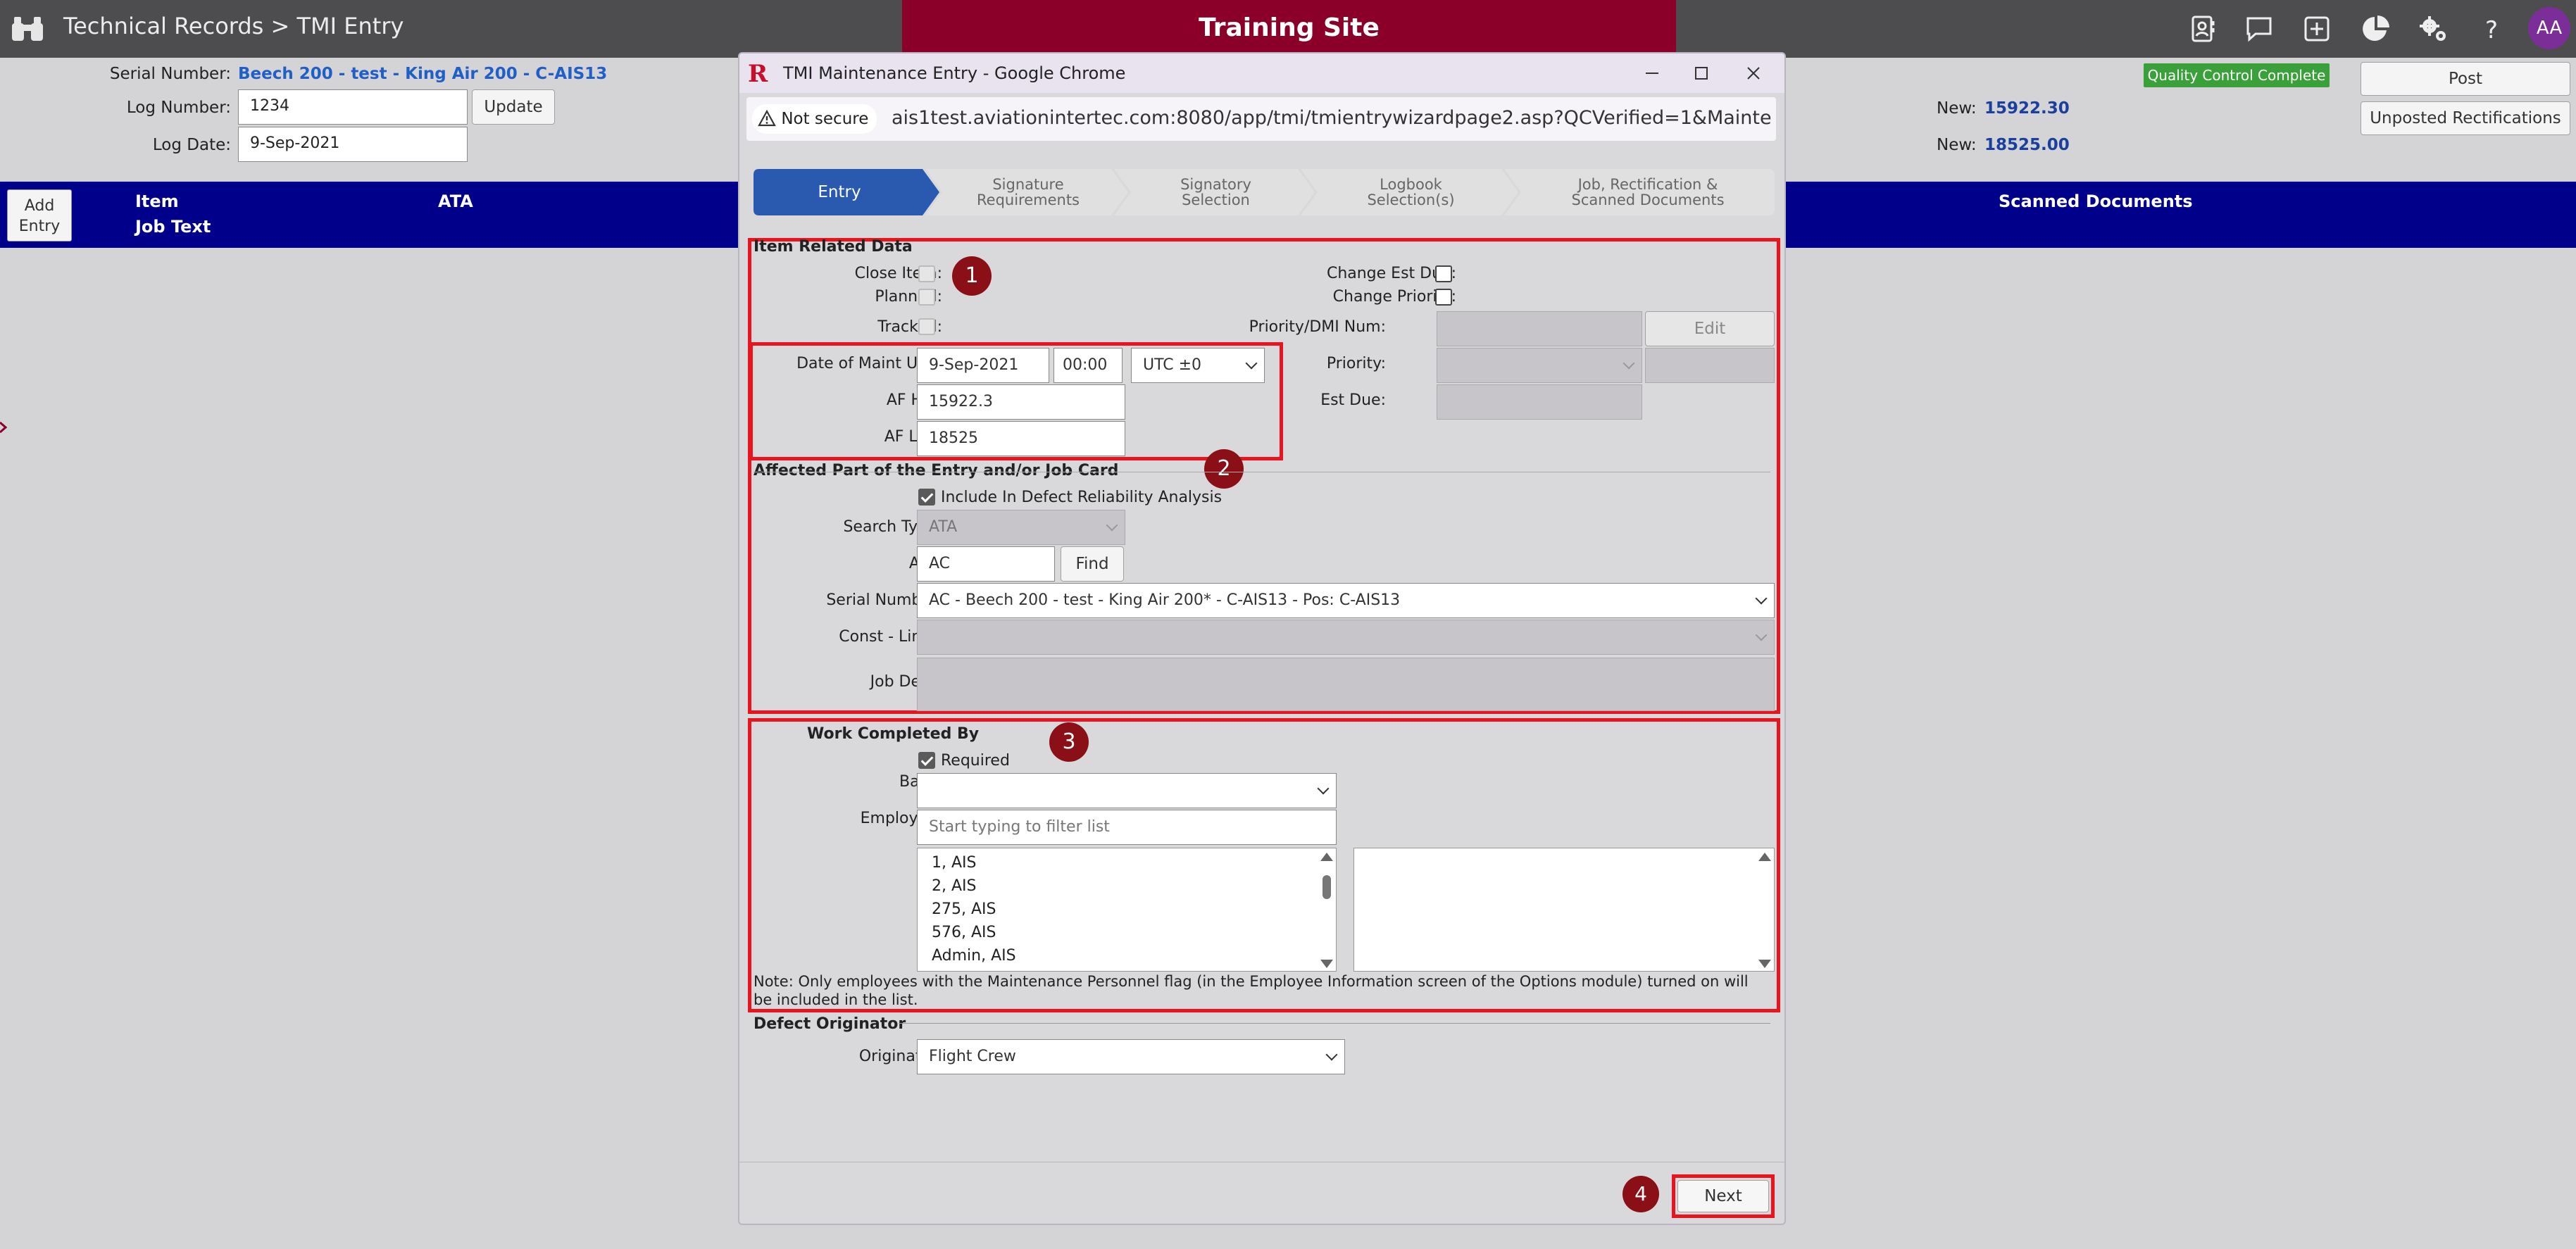  What do you see at coordinates (926, 497) in the screenshot?
I see `include-defect-reliability-checkbox` at bounding box center [926, 497].